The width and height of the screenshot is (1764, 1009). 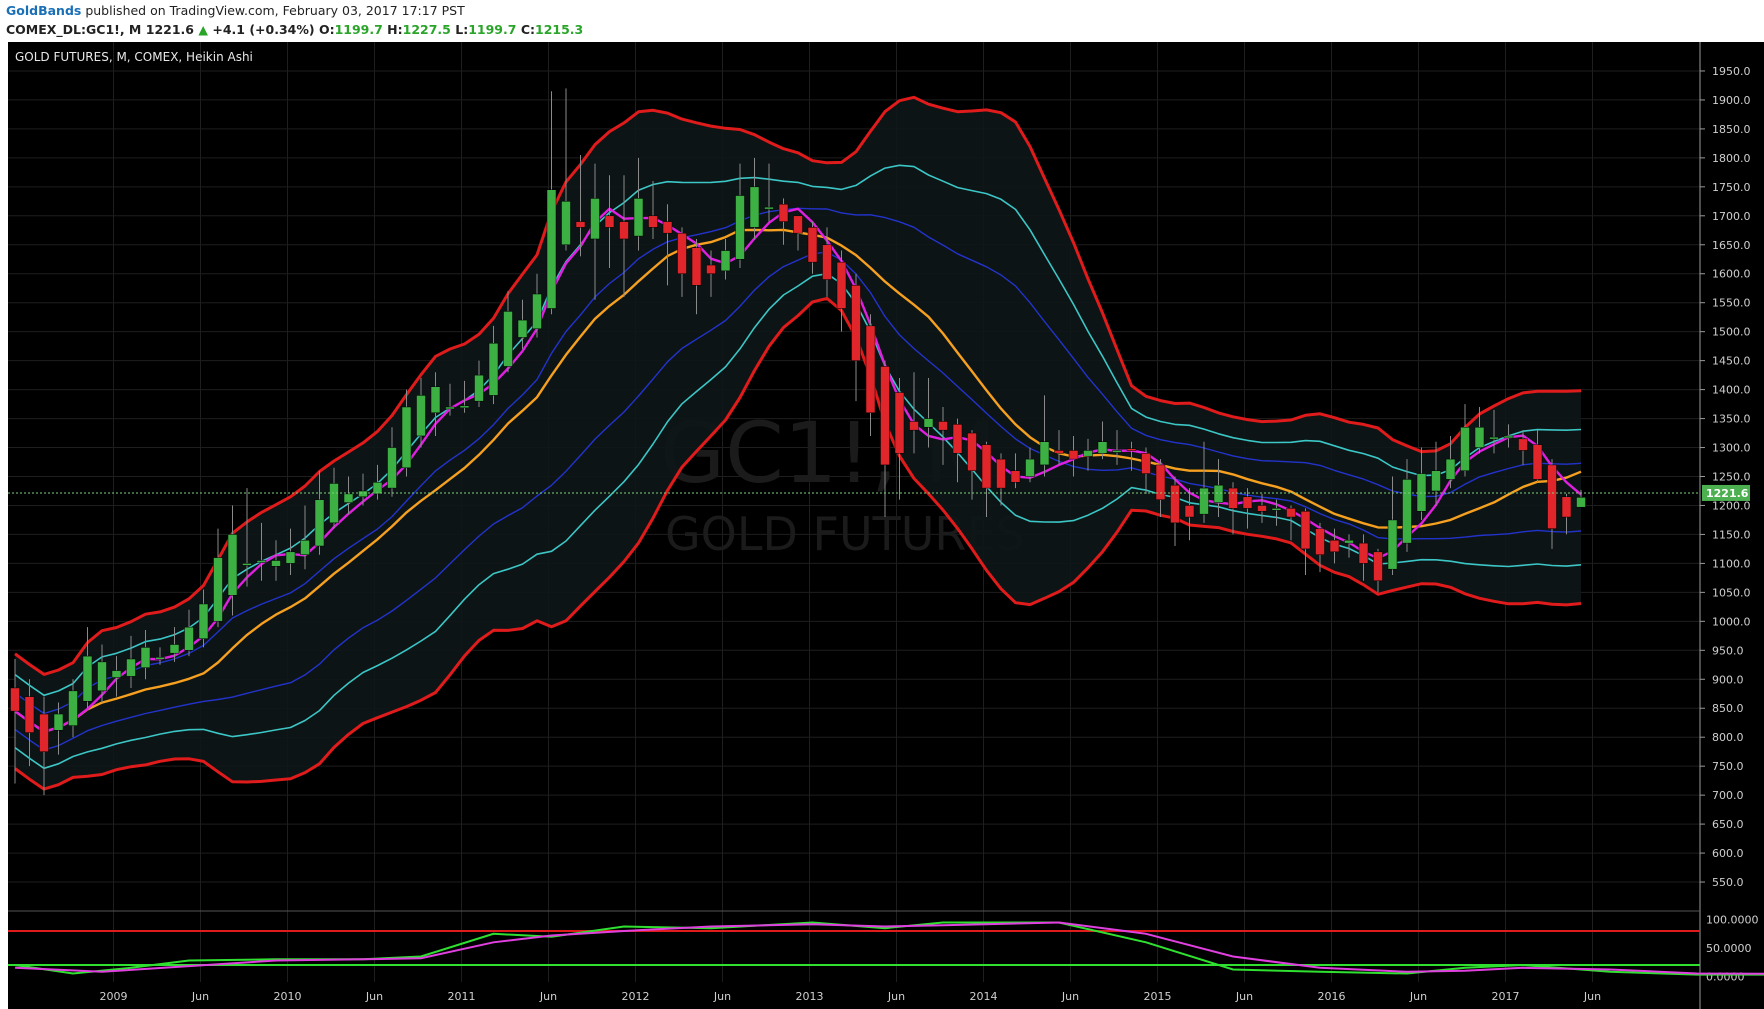 I want to click on x-tick-label: 2013, so click(x=810, y=996).